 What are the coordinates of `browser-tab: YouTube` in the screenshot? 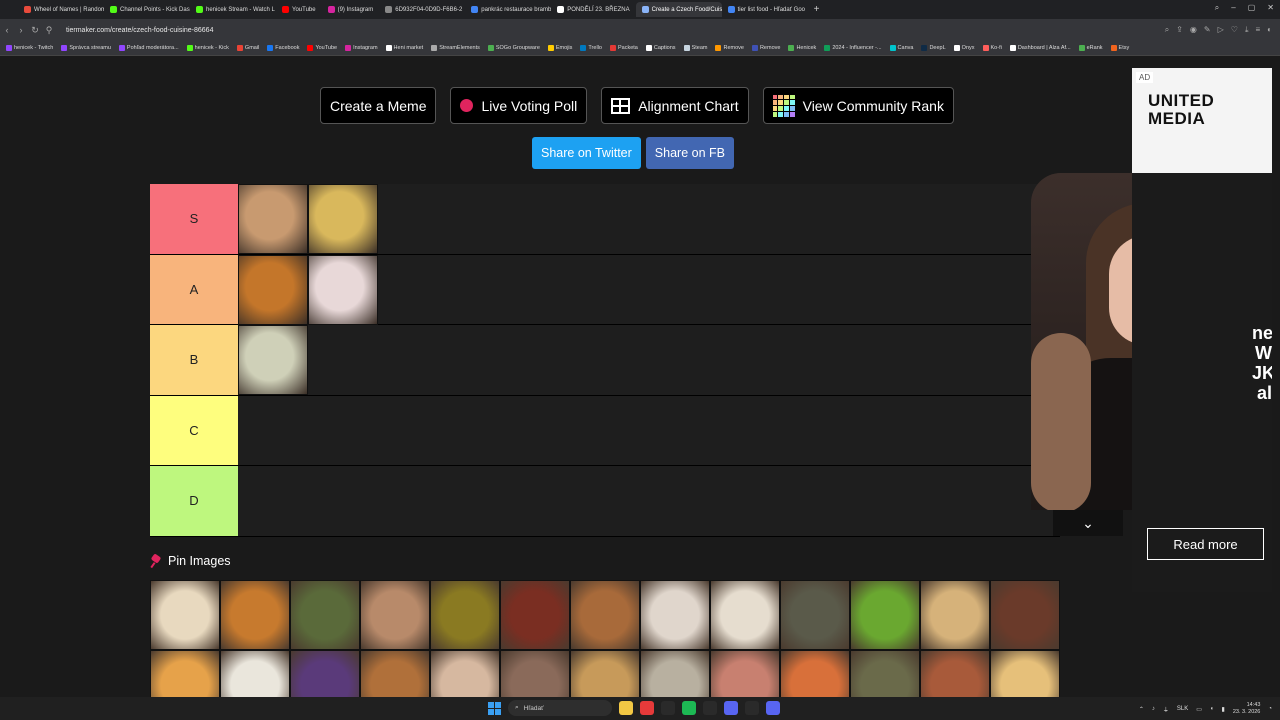 It's located at (299, 9).